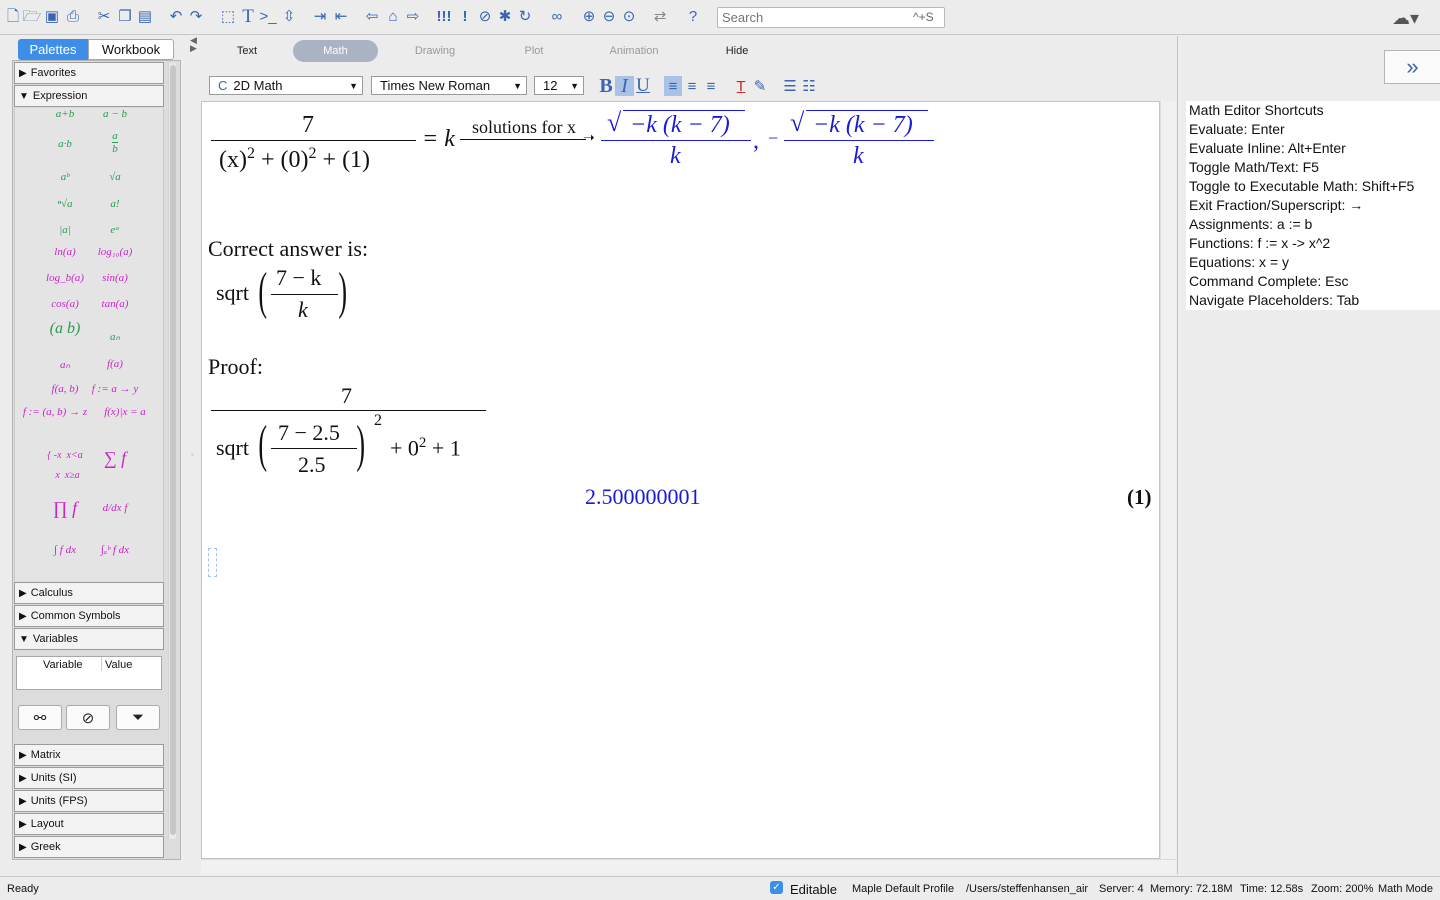 This screenshot has width=1440, height=900. Describe the element at coordinates (320, 17) in the screenshot. I see `indent-icon: ⇥` at that location.